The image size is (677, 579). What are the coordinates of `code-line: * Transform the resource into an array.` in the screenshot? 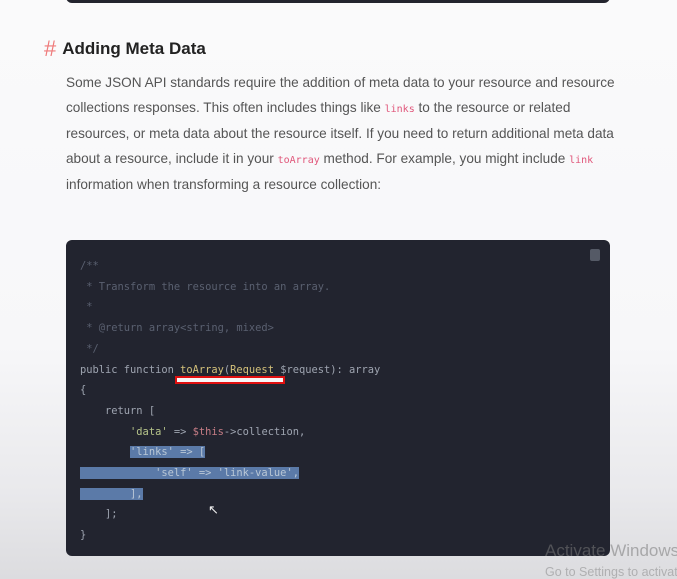 It's located at (205, 286).